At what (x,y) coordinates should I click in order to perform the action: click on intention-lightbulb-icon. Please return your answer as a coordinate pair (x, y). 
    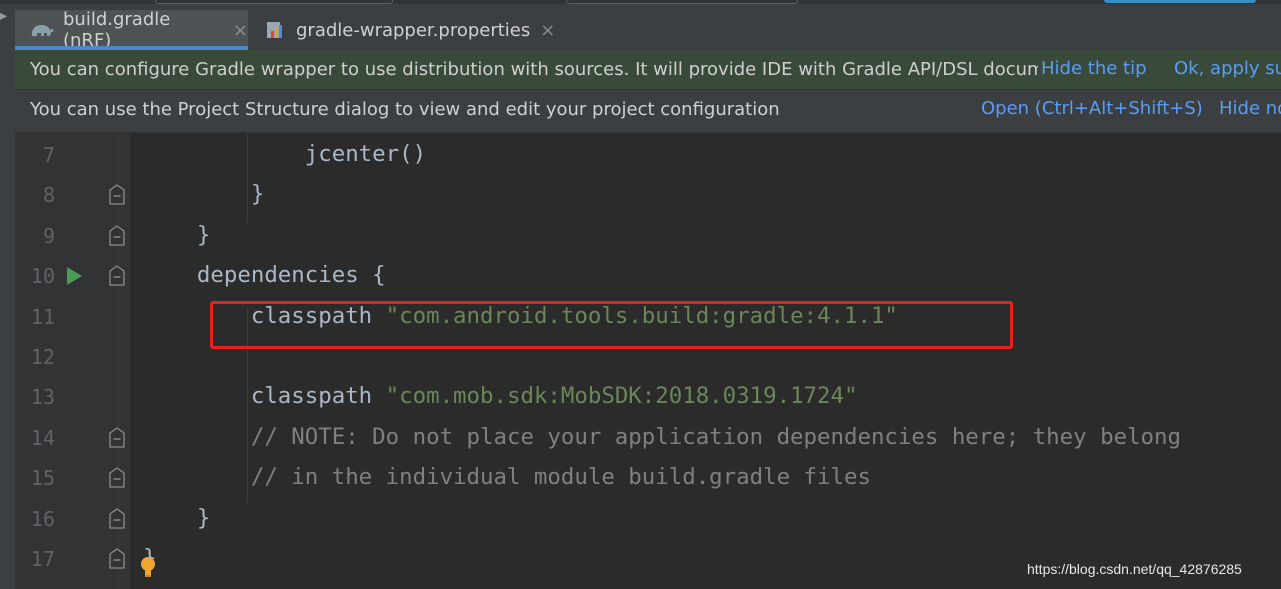
    Looking at the image, I should click on (148, 569).